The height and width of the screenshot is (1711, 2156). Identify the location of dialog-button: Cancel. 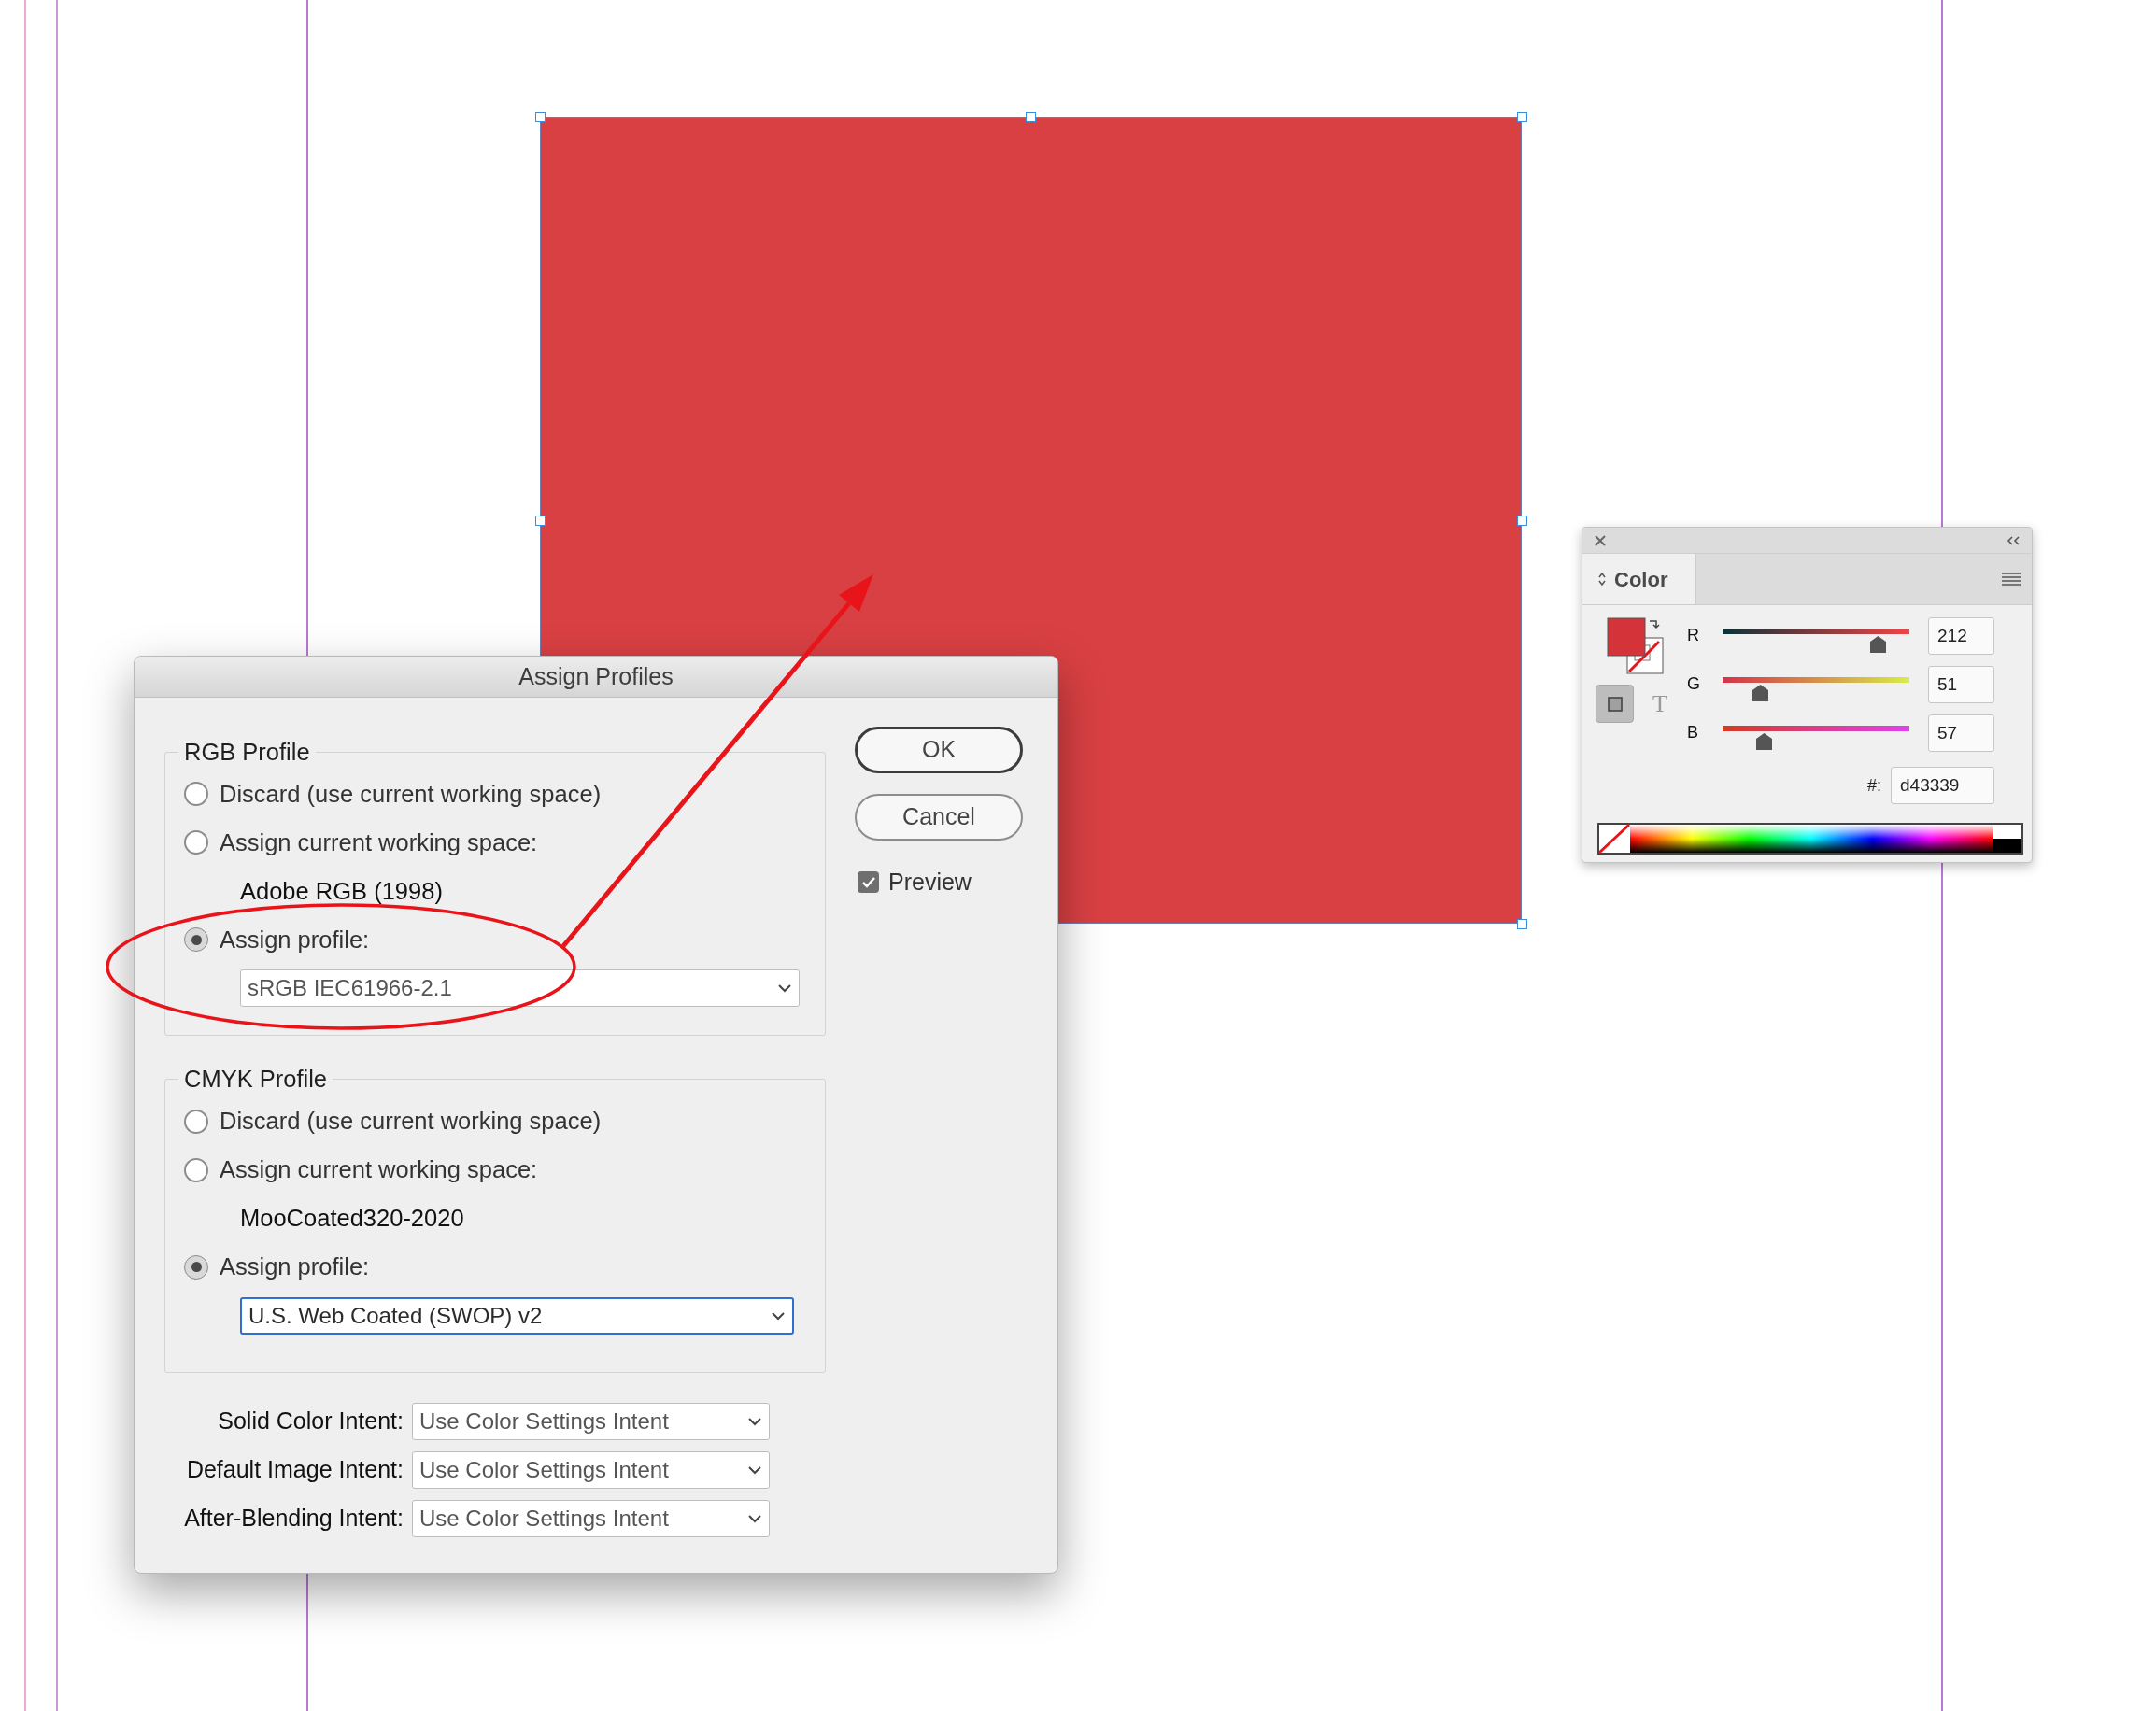
(939, 817).